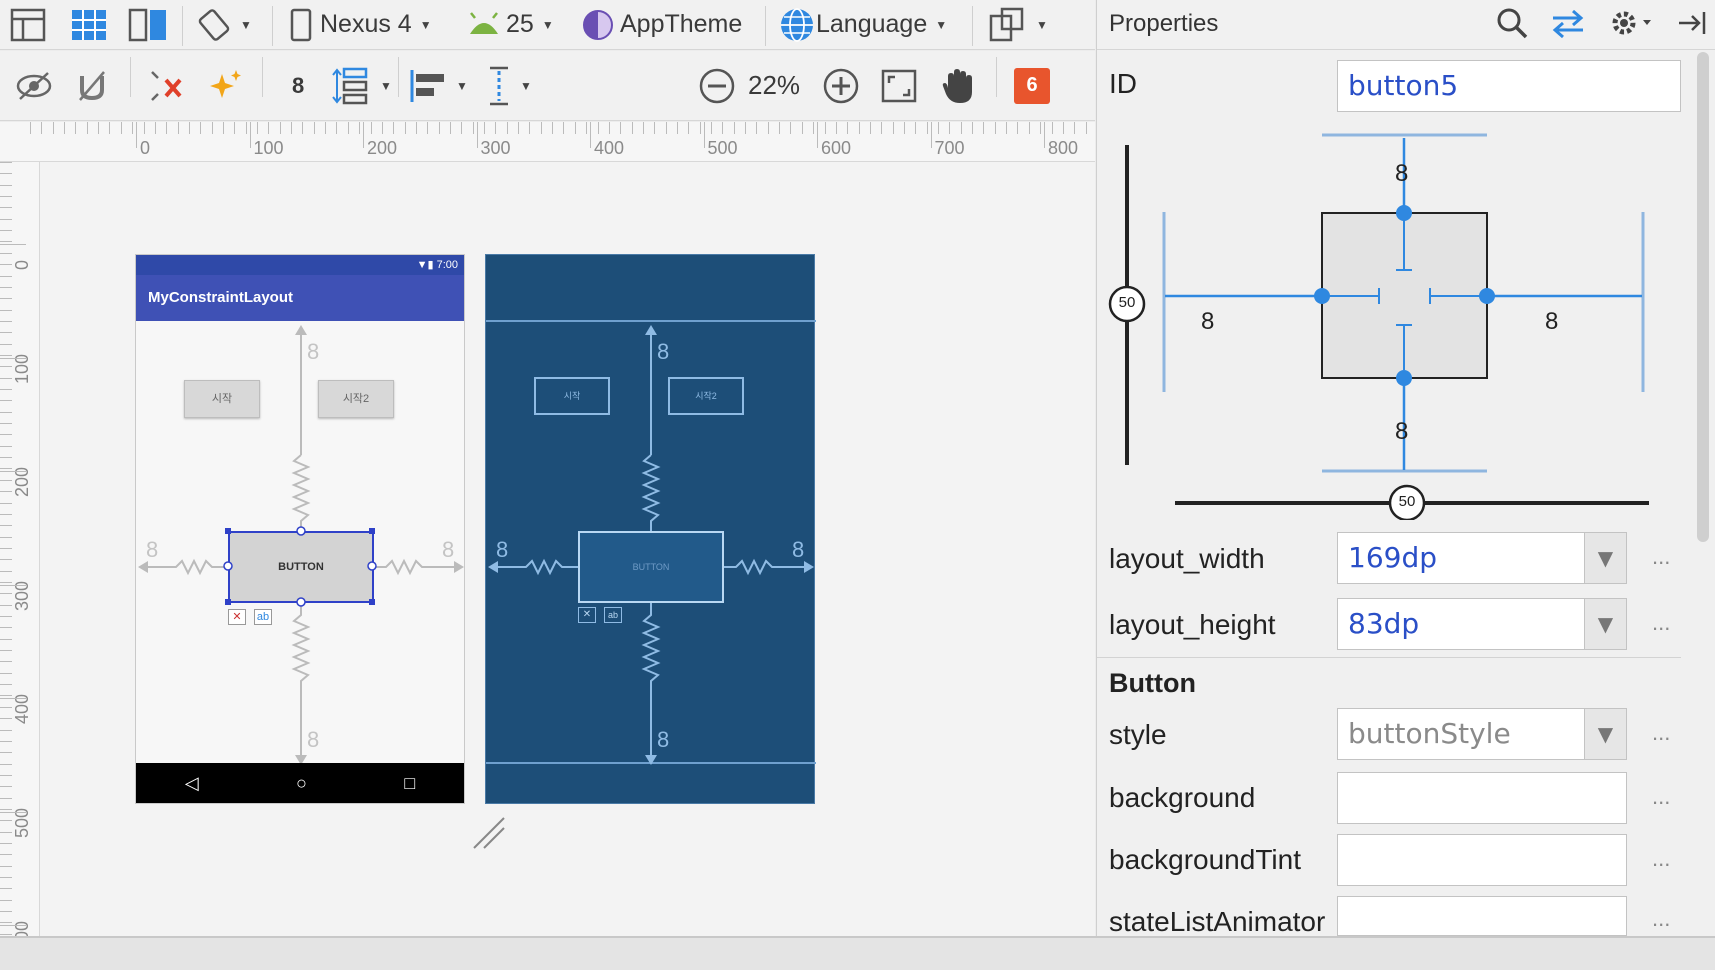 The image size is (1715, 970). Describe the element at coordinates (490, 832) in the screenshot. I see `resize-handle-icon` at that location.